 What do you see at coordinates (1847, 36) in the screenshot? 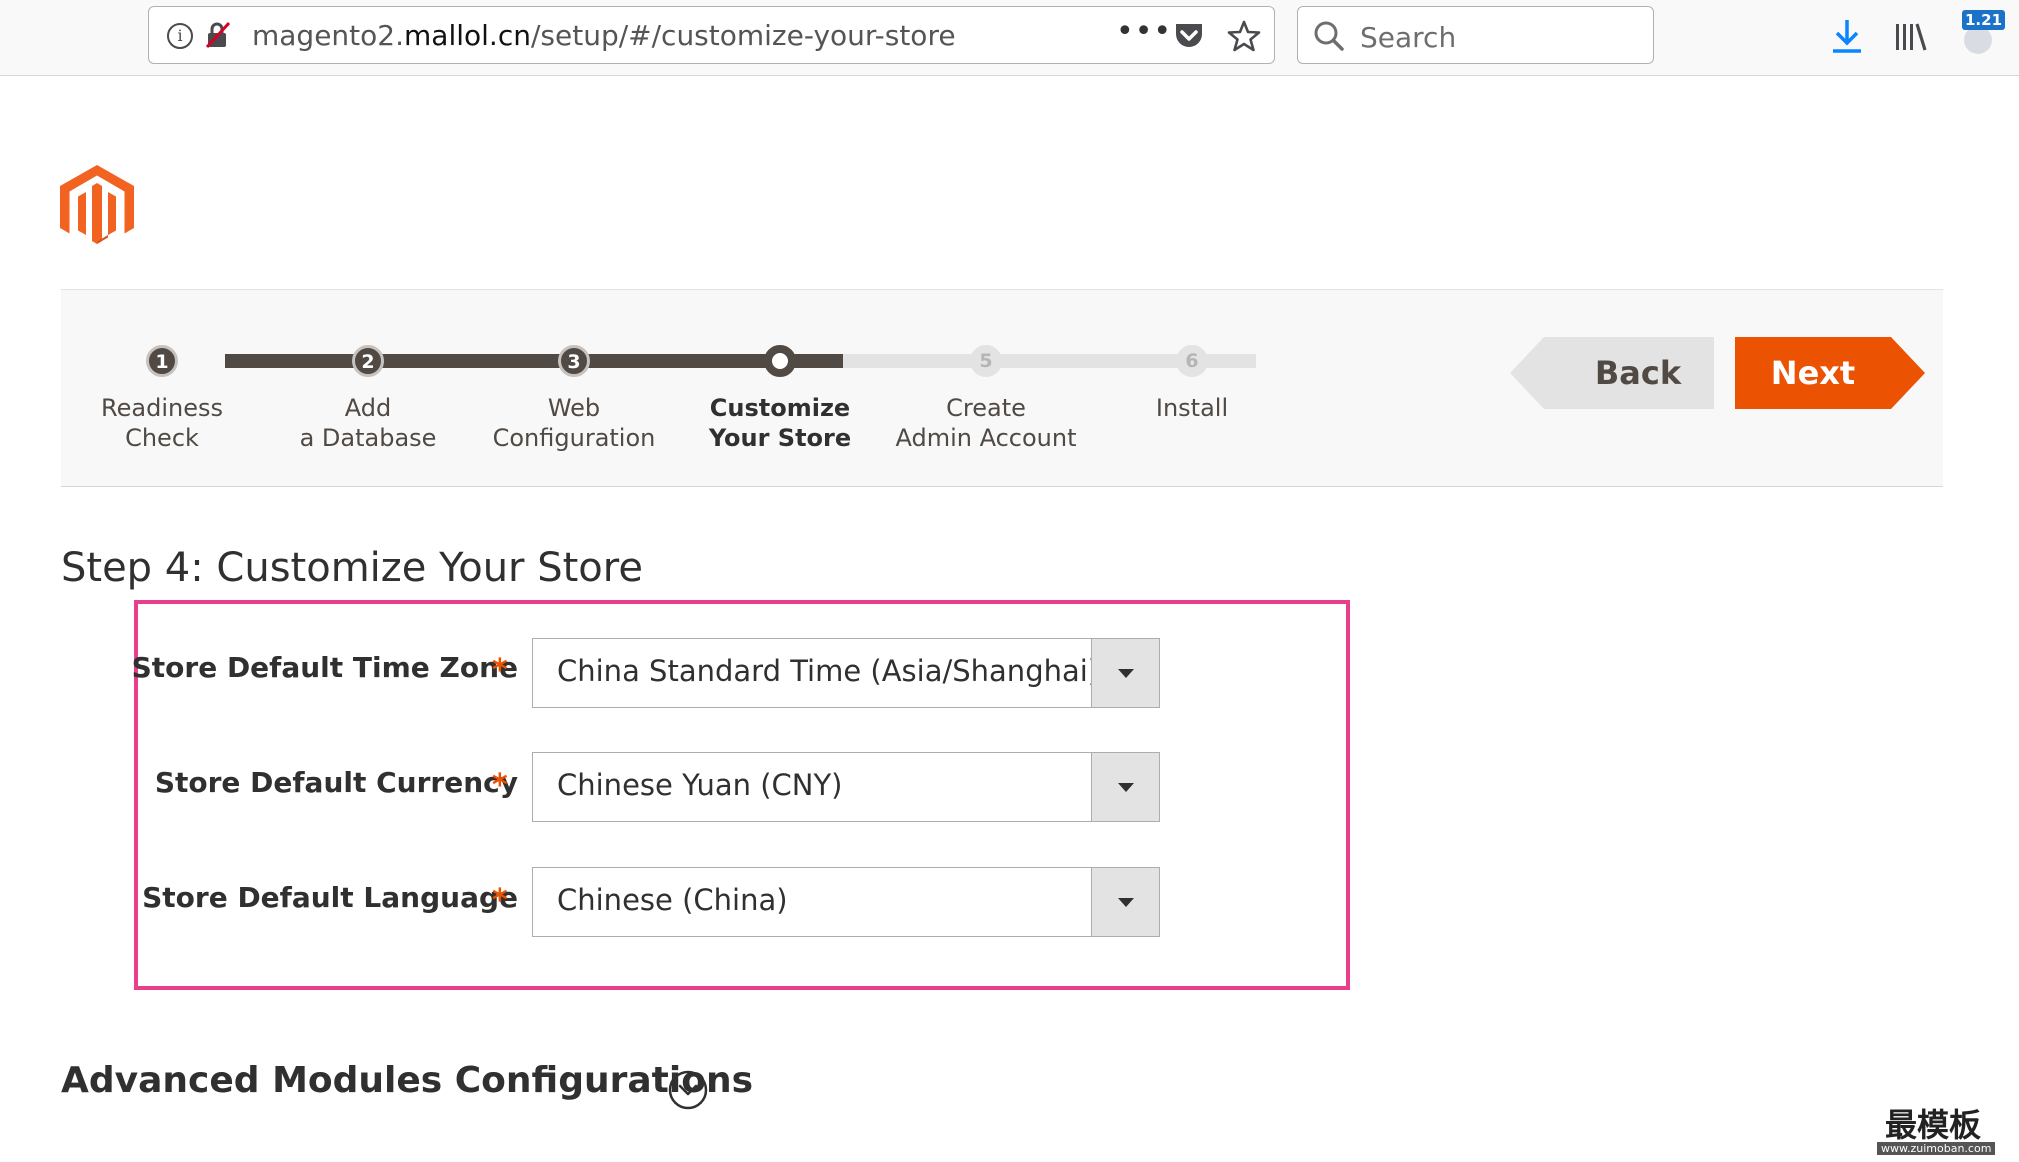
I see `download-icon` at bounding box center [1847, 36].